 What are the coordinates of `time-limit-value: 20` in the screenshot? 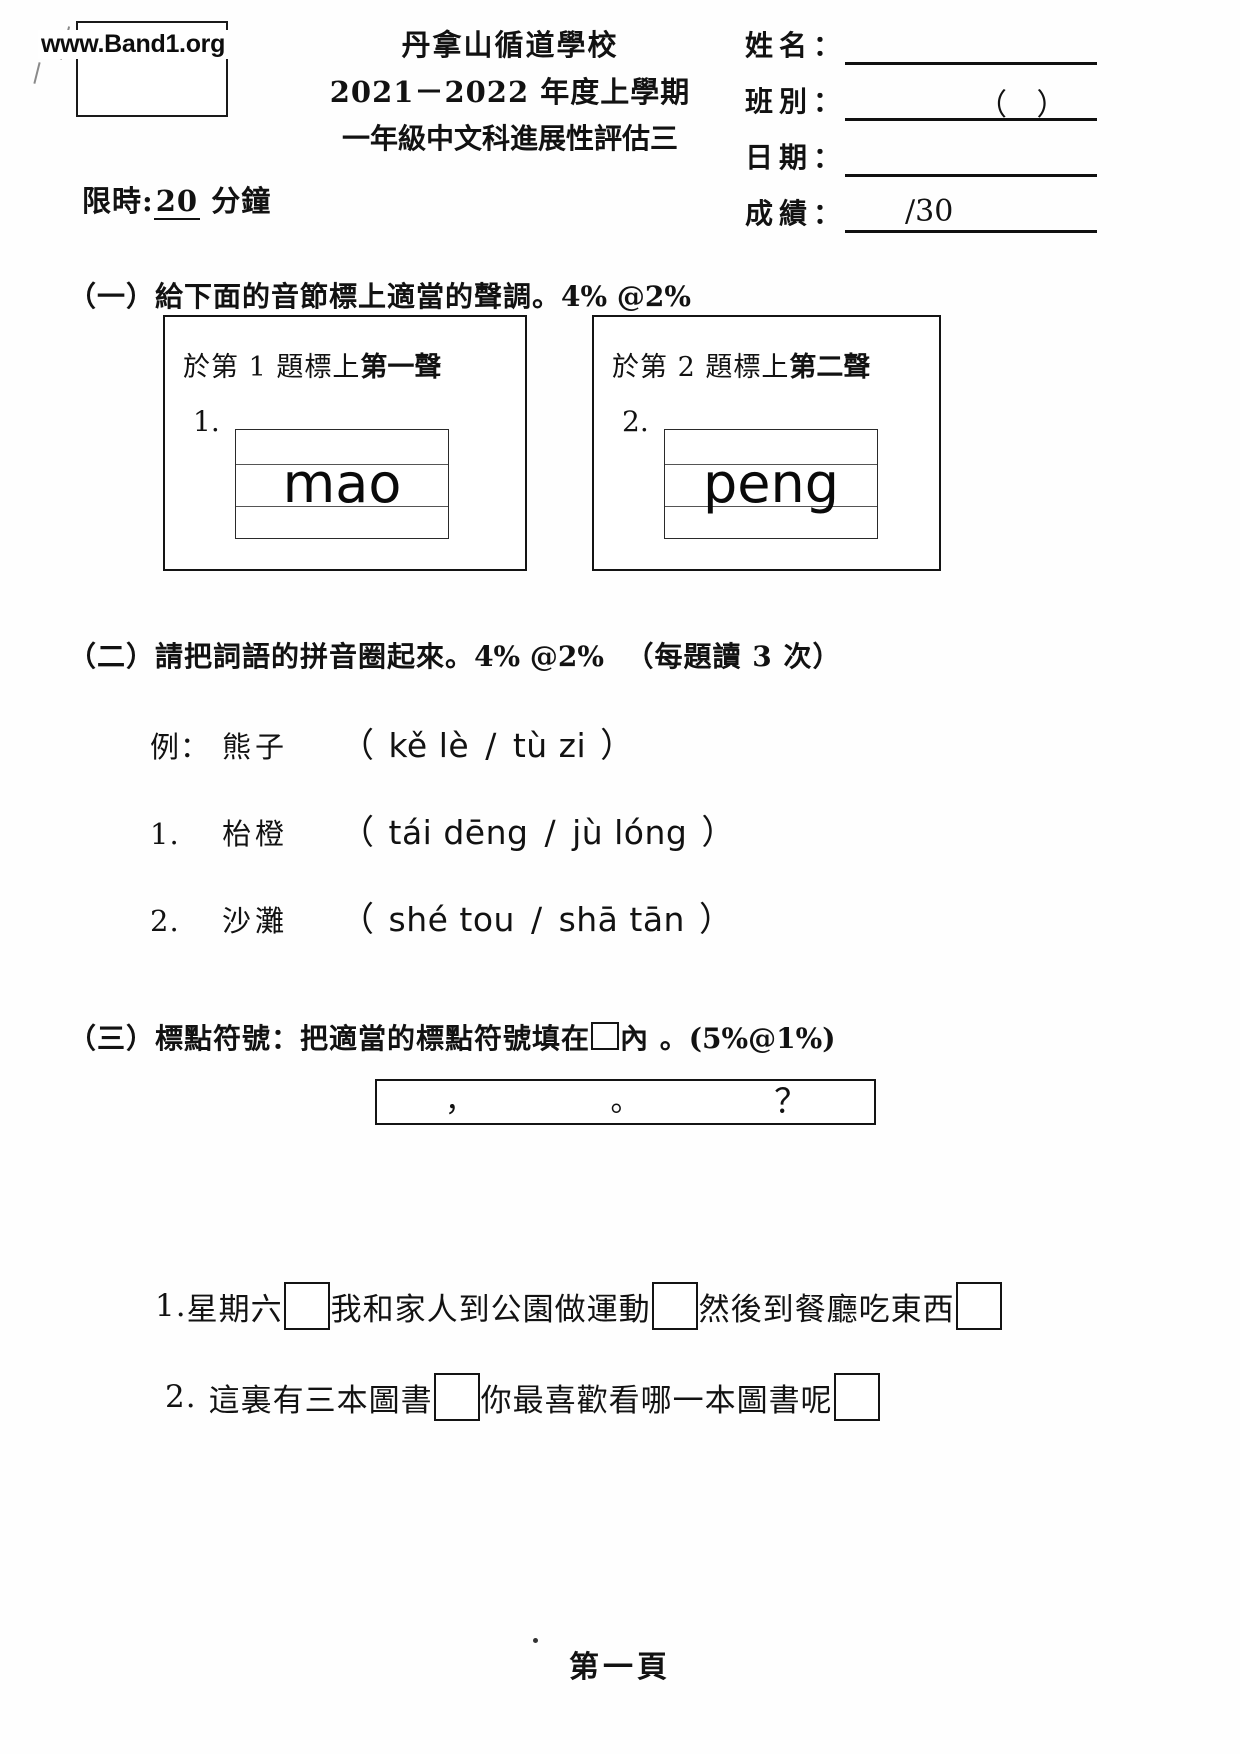 It's located at (177, 202).